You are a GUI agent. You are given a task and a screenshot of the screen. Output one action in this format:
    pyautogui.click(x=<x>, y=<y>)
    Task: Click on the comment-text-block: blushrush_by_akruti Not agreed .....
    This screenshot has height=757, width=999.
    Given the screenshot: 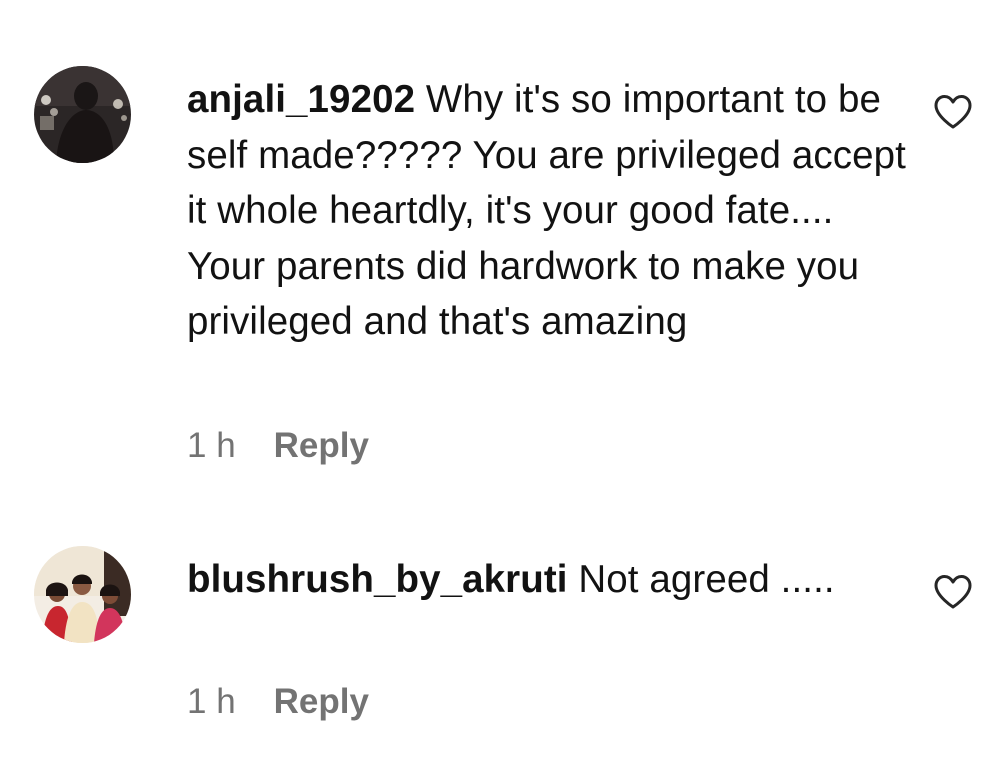 What is the action you would take?
    pyautogui.click(x=547, y=580)
    